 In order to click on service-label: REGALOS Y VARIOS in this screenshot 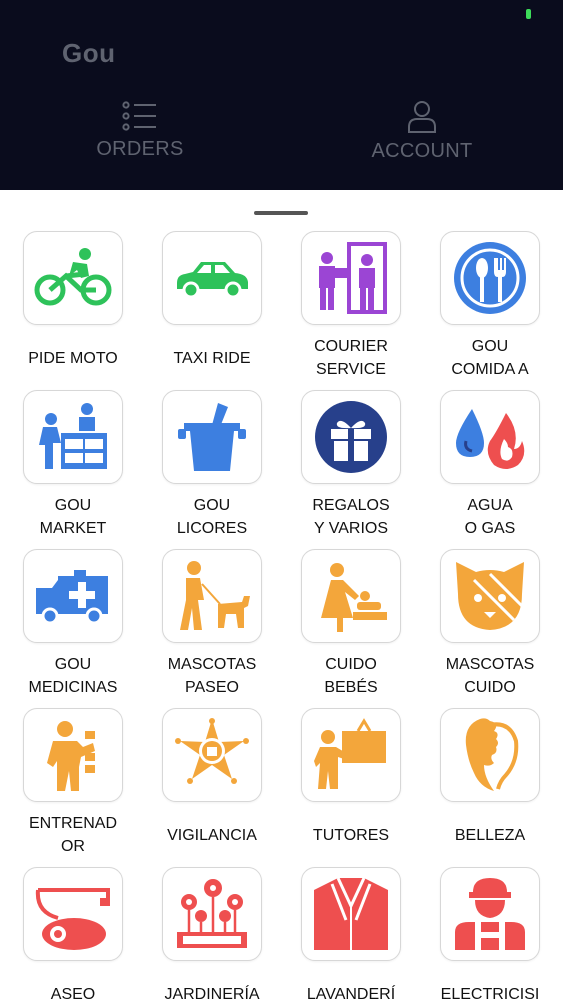, I will do `click(351, 517)`.